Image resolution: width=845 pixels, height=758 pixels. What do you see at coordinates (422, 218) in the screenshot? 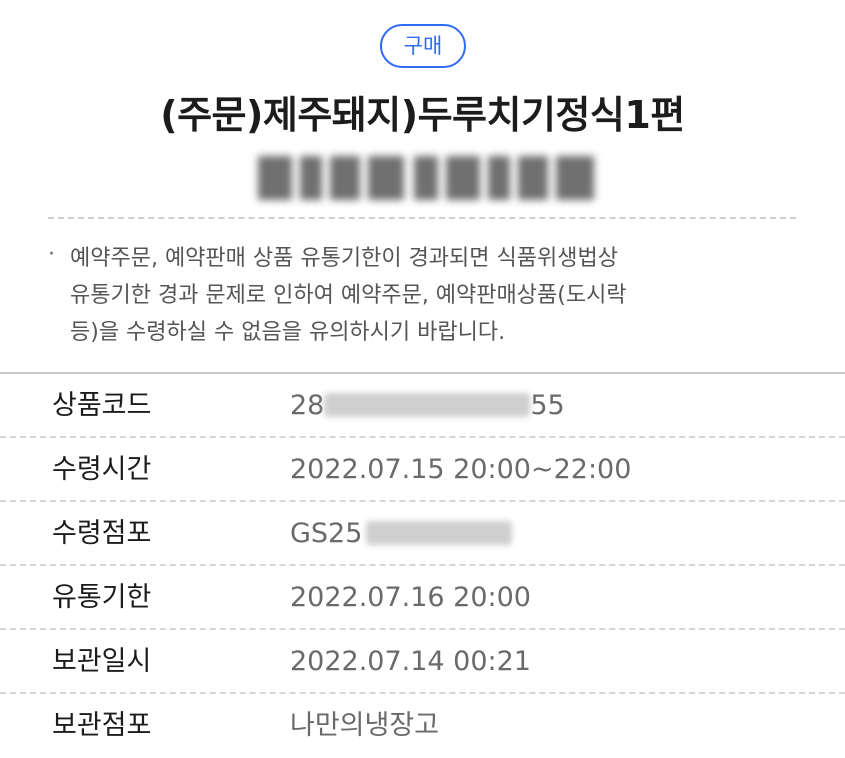
I see `divider` at bounding box center [422, 218].